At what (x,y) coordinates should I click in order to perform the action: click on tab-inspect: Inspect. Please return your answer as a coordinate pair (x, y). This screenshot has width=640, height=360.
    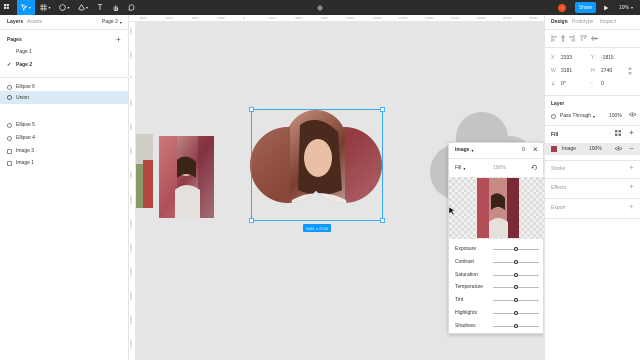
    Looking at the image, I should click on (608, 22).